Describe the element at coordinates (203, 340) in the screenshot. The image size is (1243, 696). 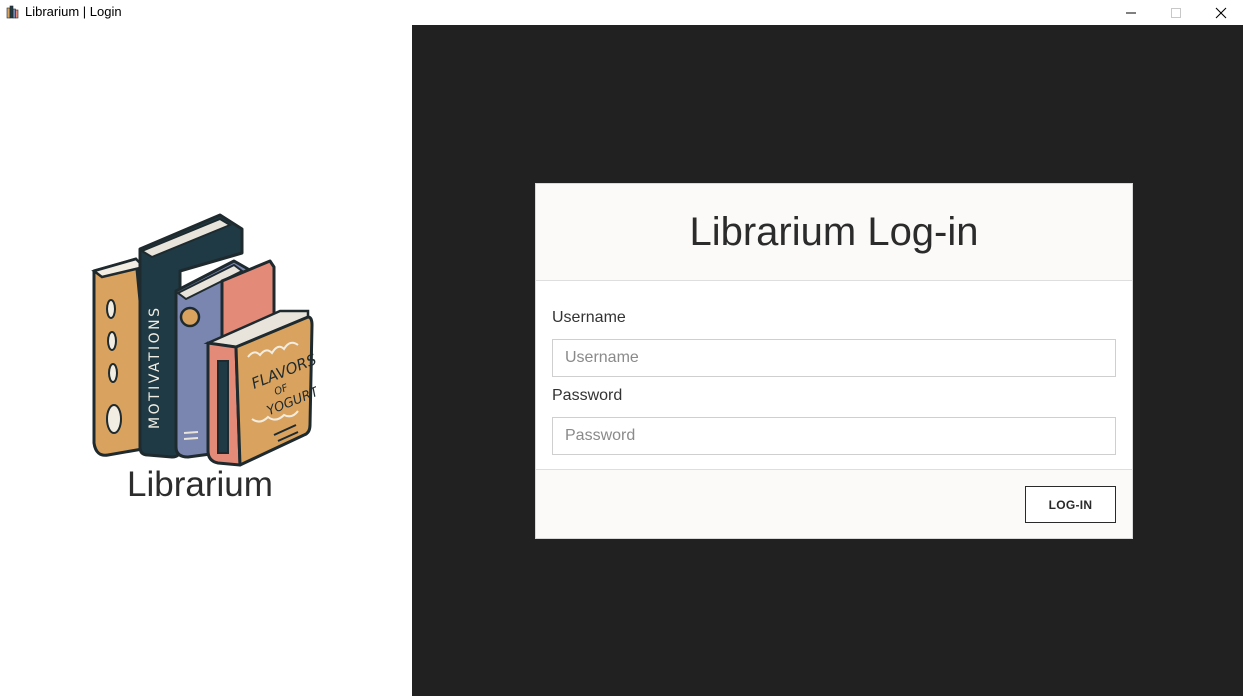
I see `books-logo-icon: MOTIVATIONS FLAVORS OF YOGURT` at that location.